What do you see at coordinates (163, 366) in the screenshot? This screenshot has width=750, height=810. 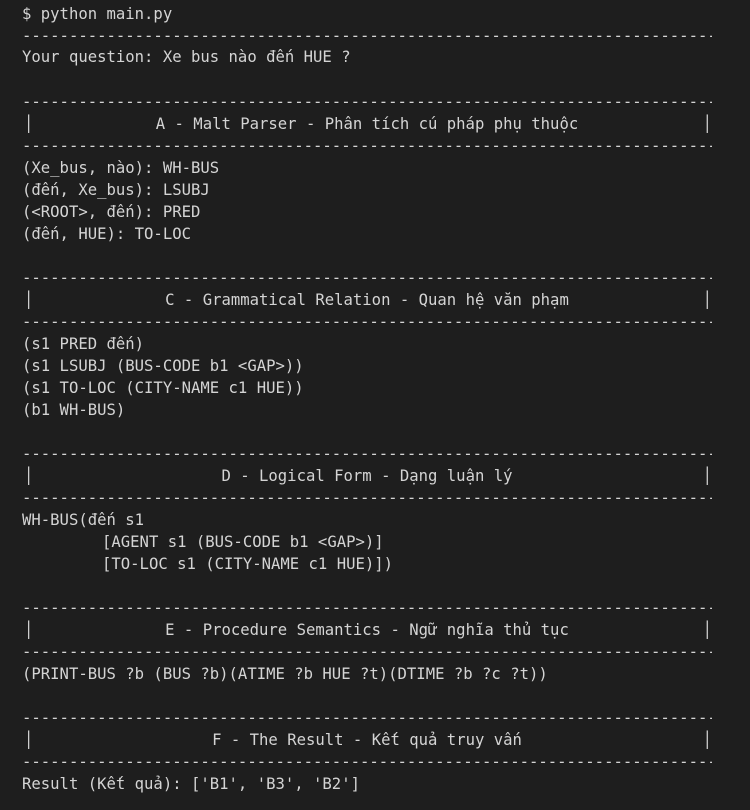 I see `section-c-line: (s1 LSUBJ (BUS-CODE b1 <GAP>))` at bounding box center [163, 366].